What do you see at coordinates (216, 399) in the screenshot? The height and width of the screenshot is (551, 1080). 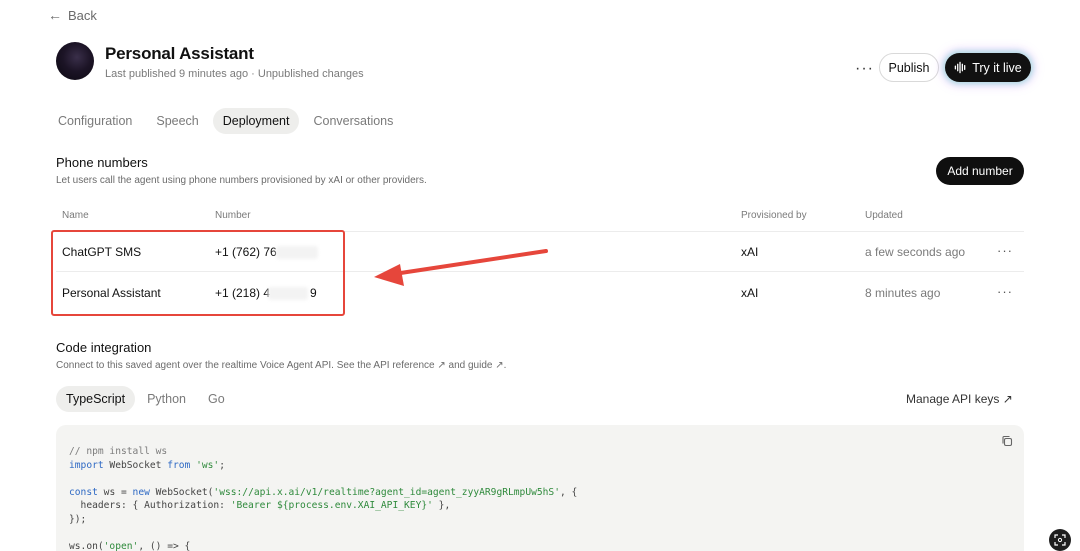 I see `tab-go: Go` at bounding box center [216, 399].